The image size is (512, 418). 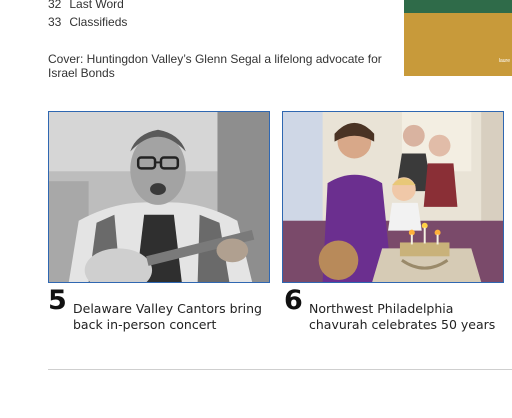 What do you see at coordinates (458, 38) in the screenshot?
I see `cover-thumbnail: laure` at bounding box center [458, 38].